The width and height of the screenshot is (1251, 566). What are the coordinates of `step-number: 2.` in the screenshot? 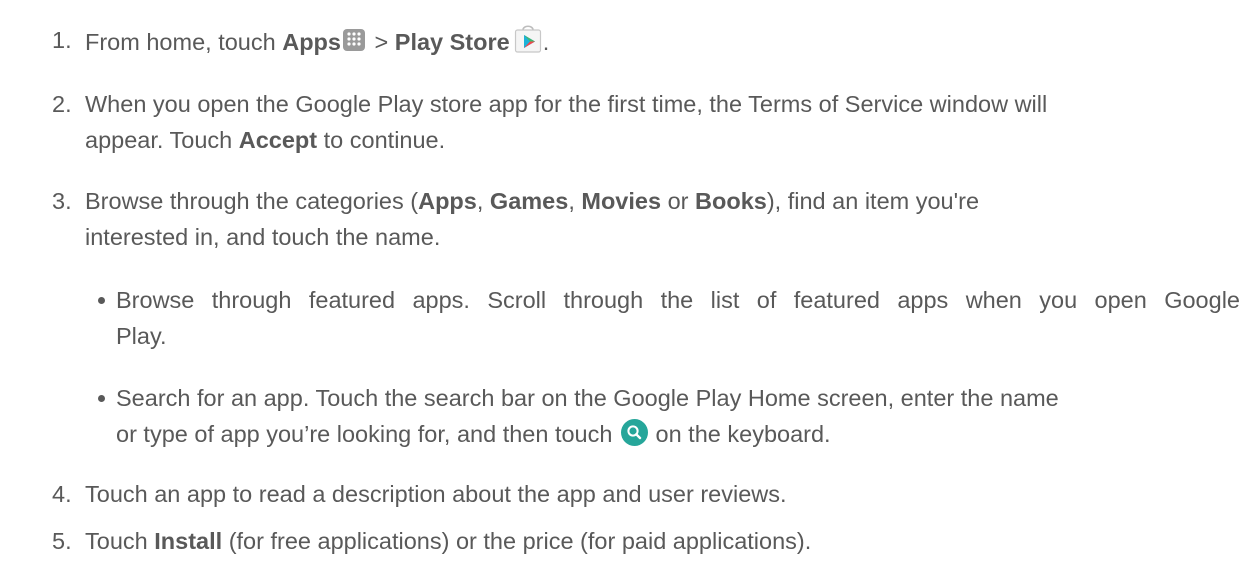 It's located at (62, 104).